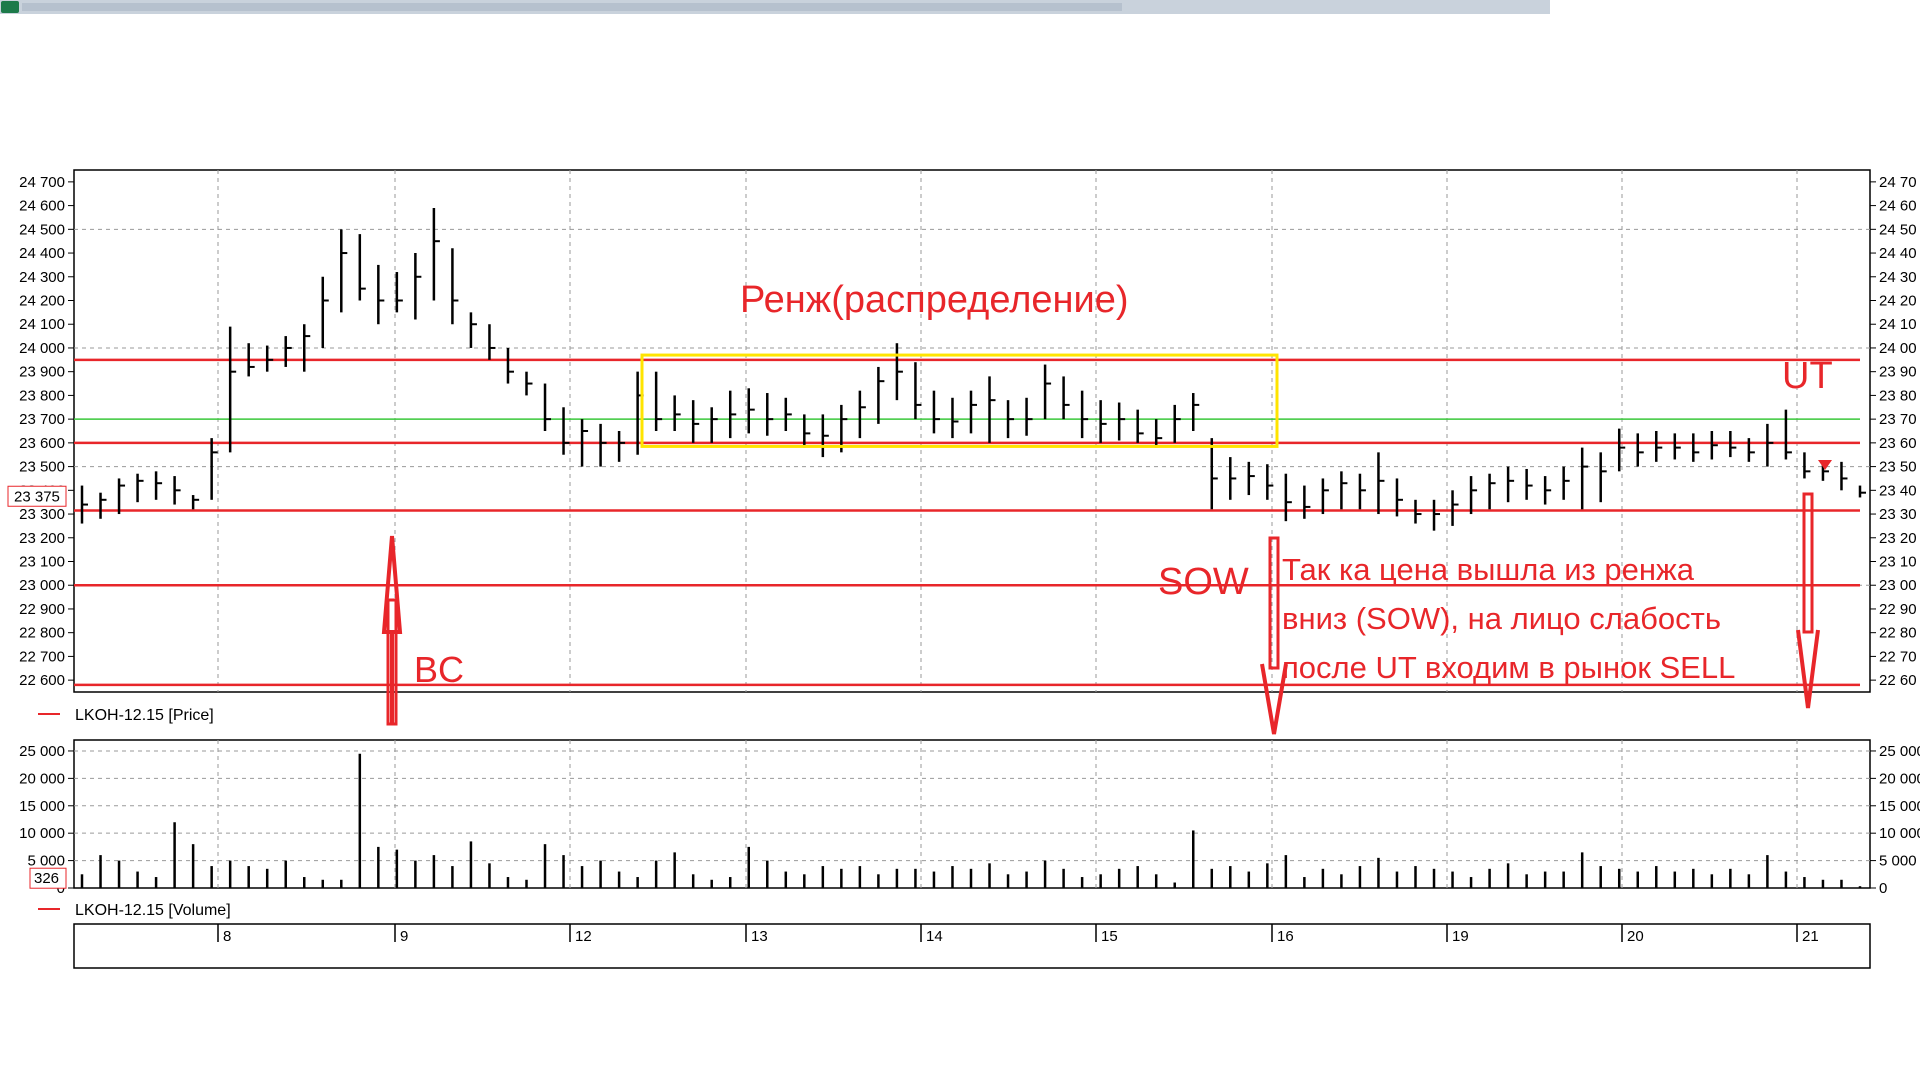 This screenshot has height=1080, width=1920. I want to click on x-tick-label-3: 13, so click(759, 936).